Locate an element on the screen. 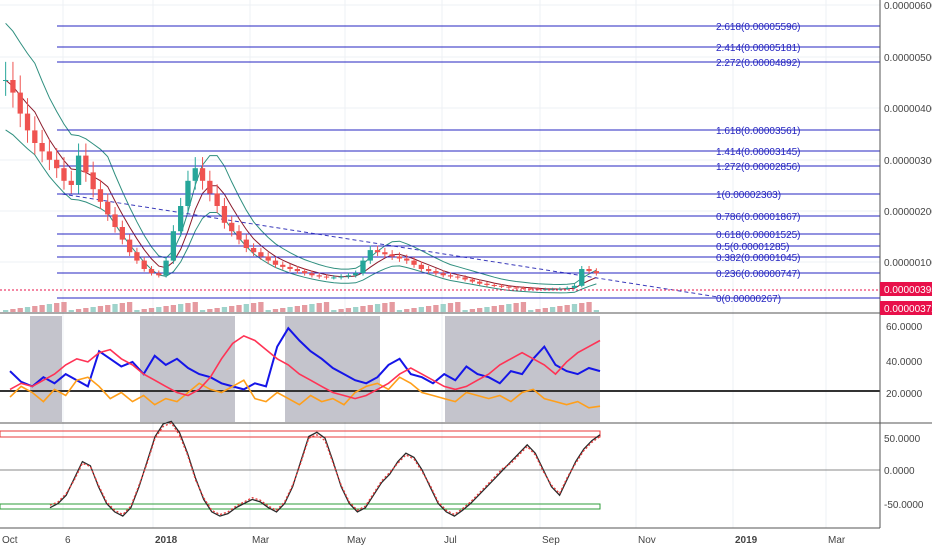 This screenshot has height=550, width=932. secondary-price-tag: 0.00000372 is located at coordinates (906, 308).